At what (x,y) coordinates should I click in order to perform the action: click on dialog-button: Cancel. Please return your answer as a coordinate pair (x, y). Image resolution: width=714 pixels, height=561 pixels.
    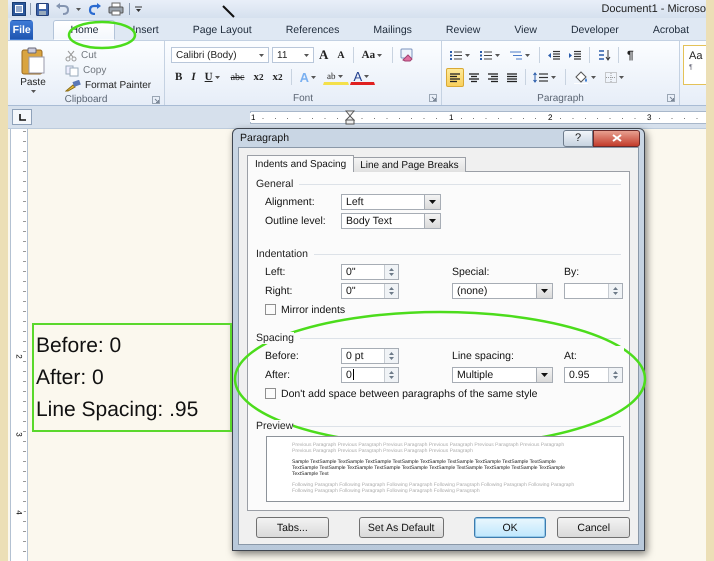
    Looking at the image, I should click on (593, 527).